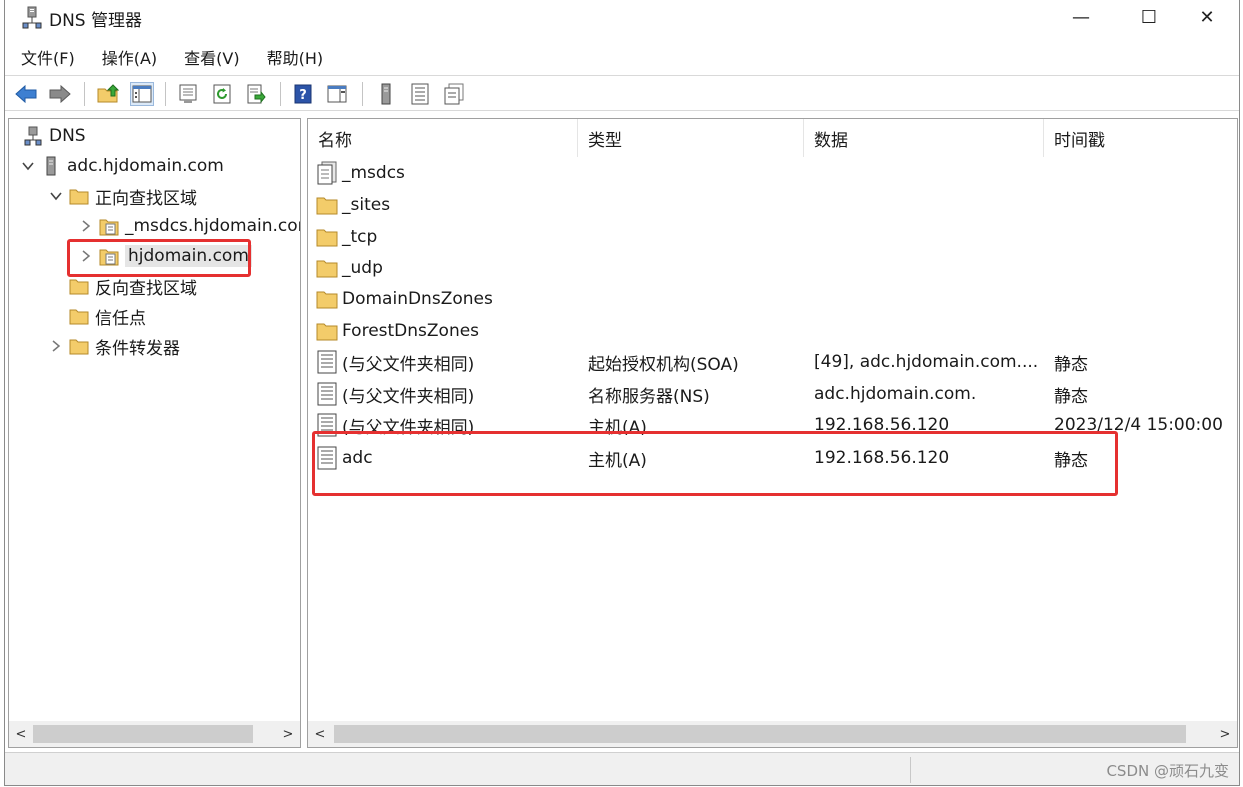  I want to click on tree-item-forward-zones: 正向查找区域, so click(122, 196).